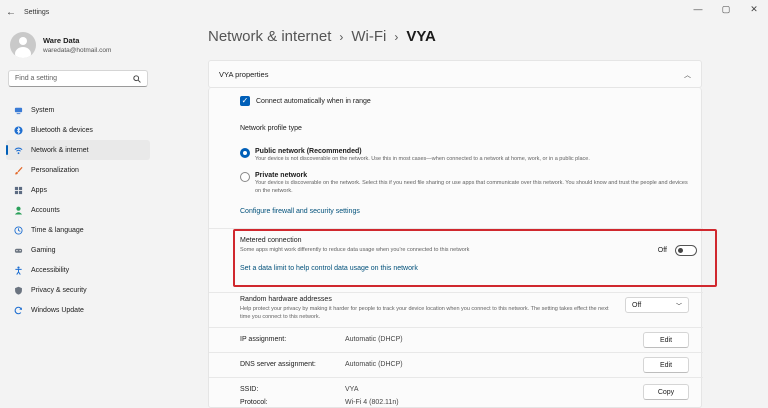 This screenshot has width=768, height=408. What do you see at coordinates (313, 101) in the screenshot?
I see `auto-connect-label: Connect automatically when in range` at bounding box center [313, 101].